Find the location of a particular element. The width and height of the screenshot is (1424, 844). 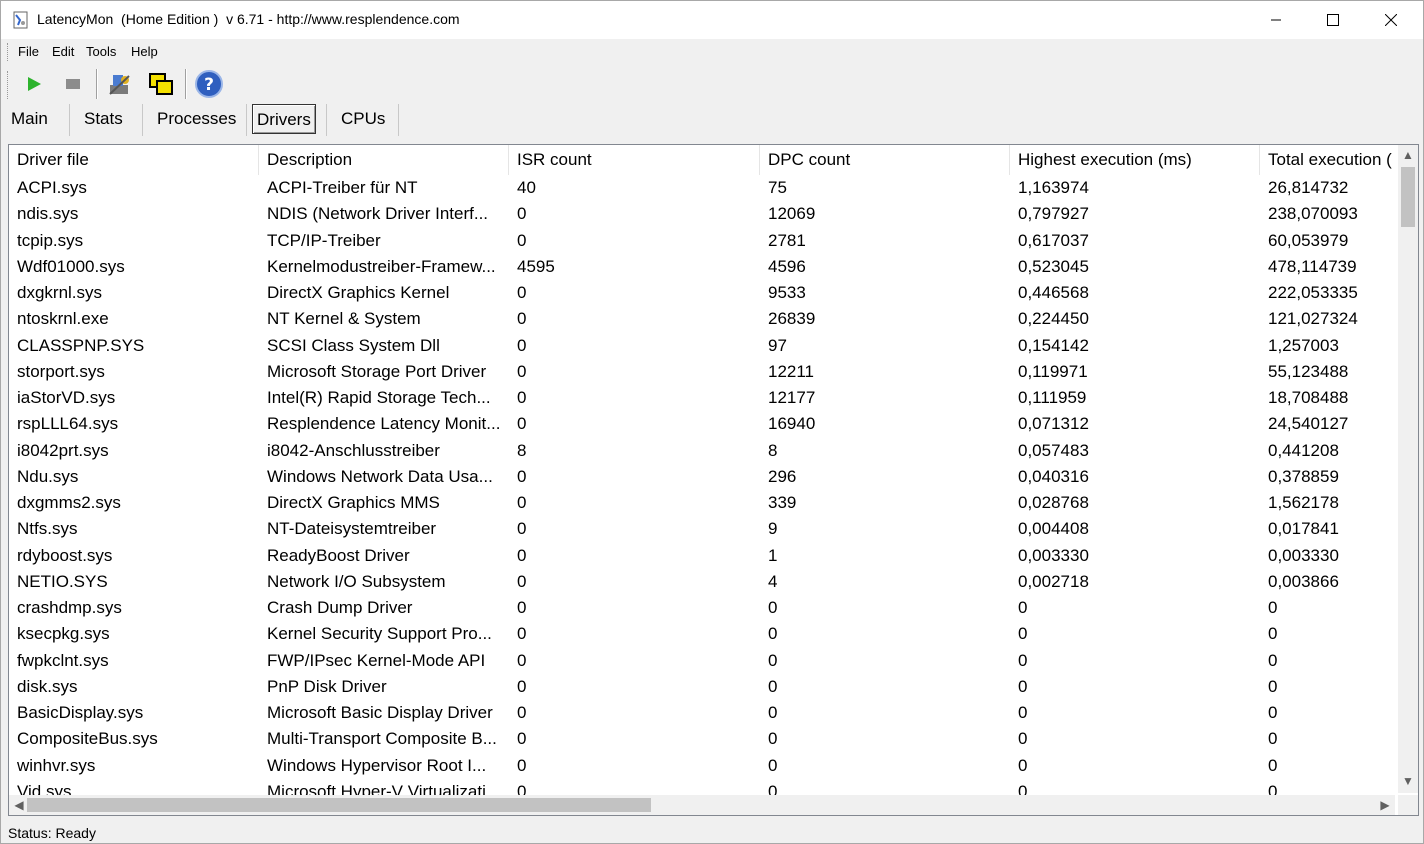

stop-icon is located at coordinates (73, 84).